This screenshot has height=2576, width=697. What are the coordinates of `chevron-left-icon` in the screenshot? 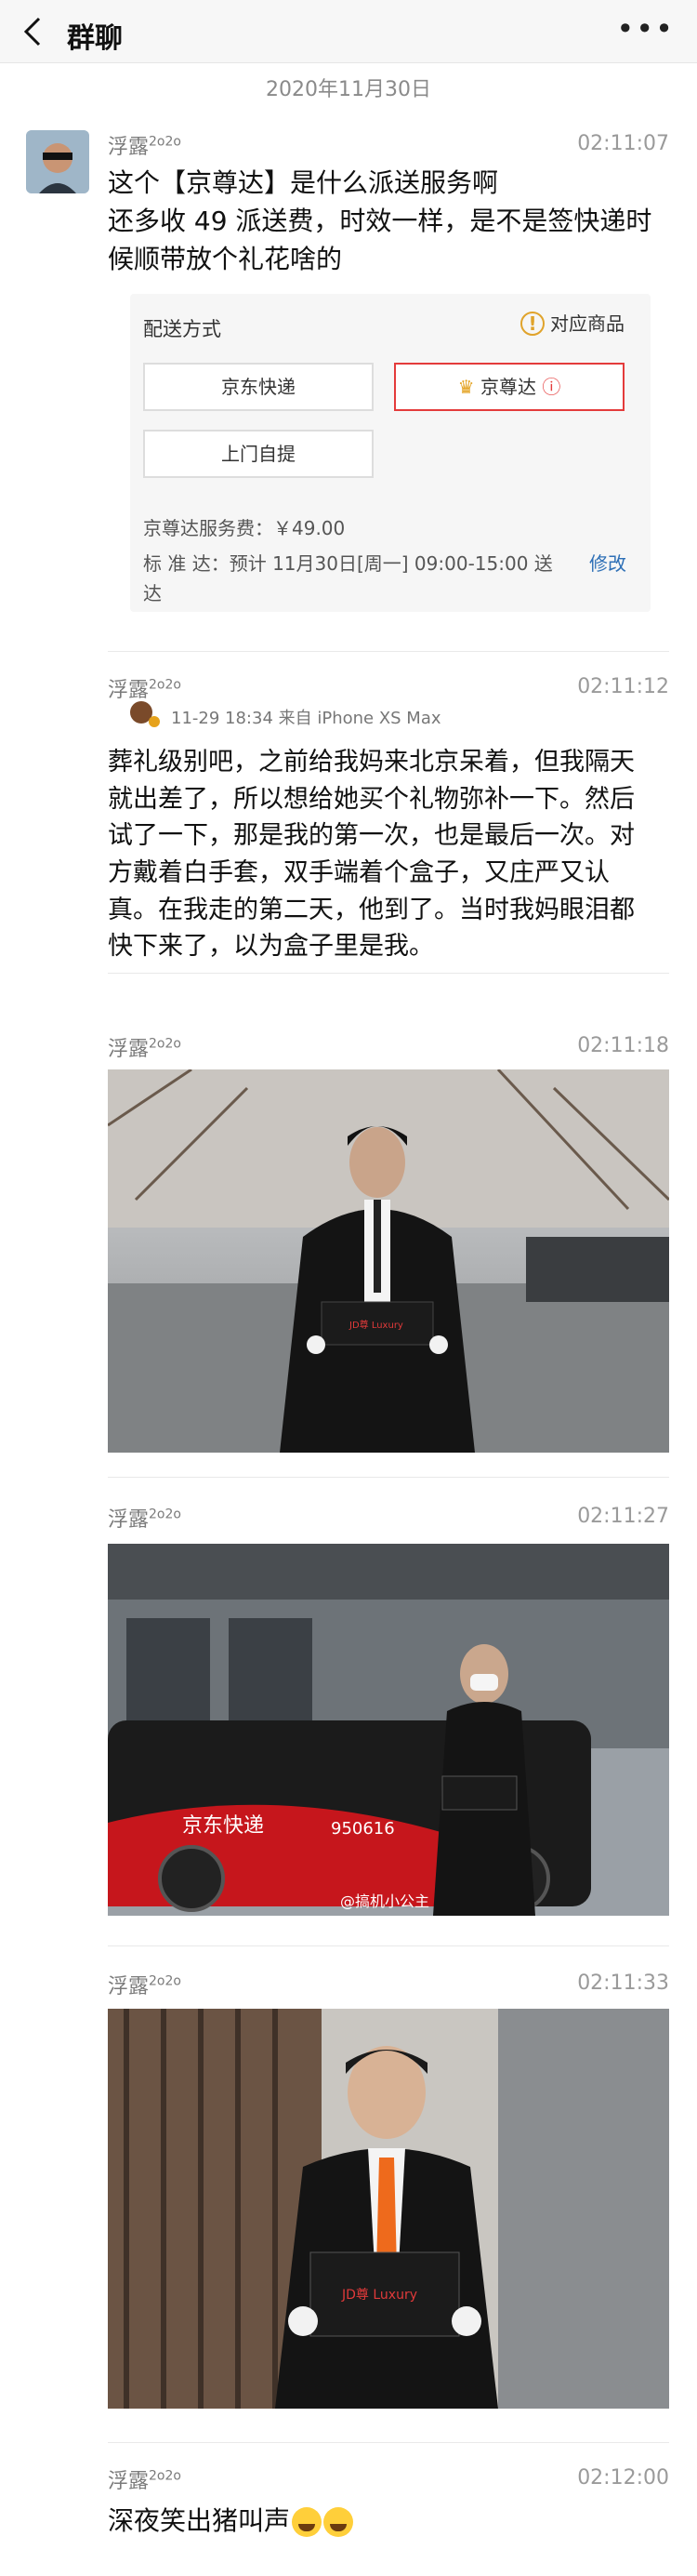 It's located at (35, 31).